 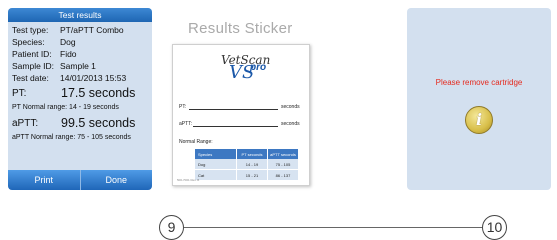 I want to click on table-cell: Dog, so click(x=216, y=164).